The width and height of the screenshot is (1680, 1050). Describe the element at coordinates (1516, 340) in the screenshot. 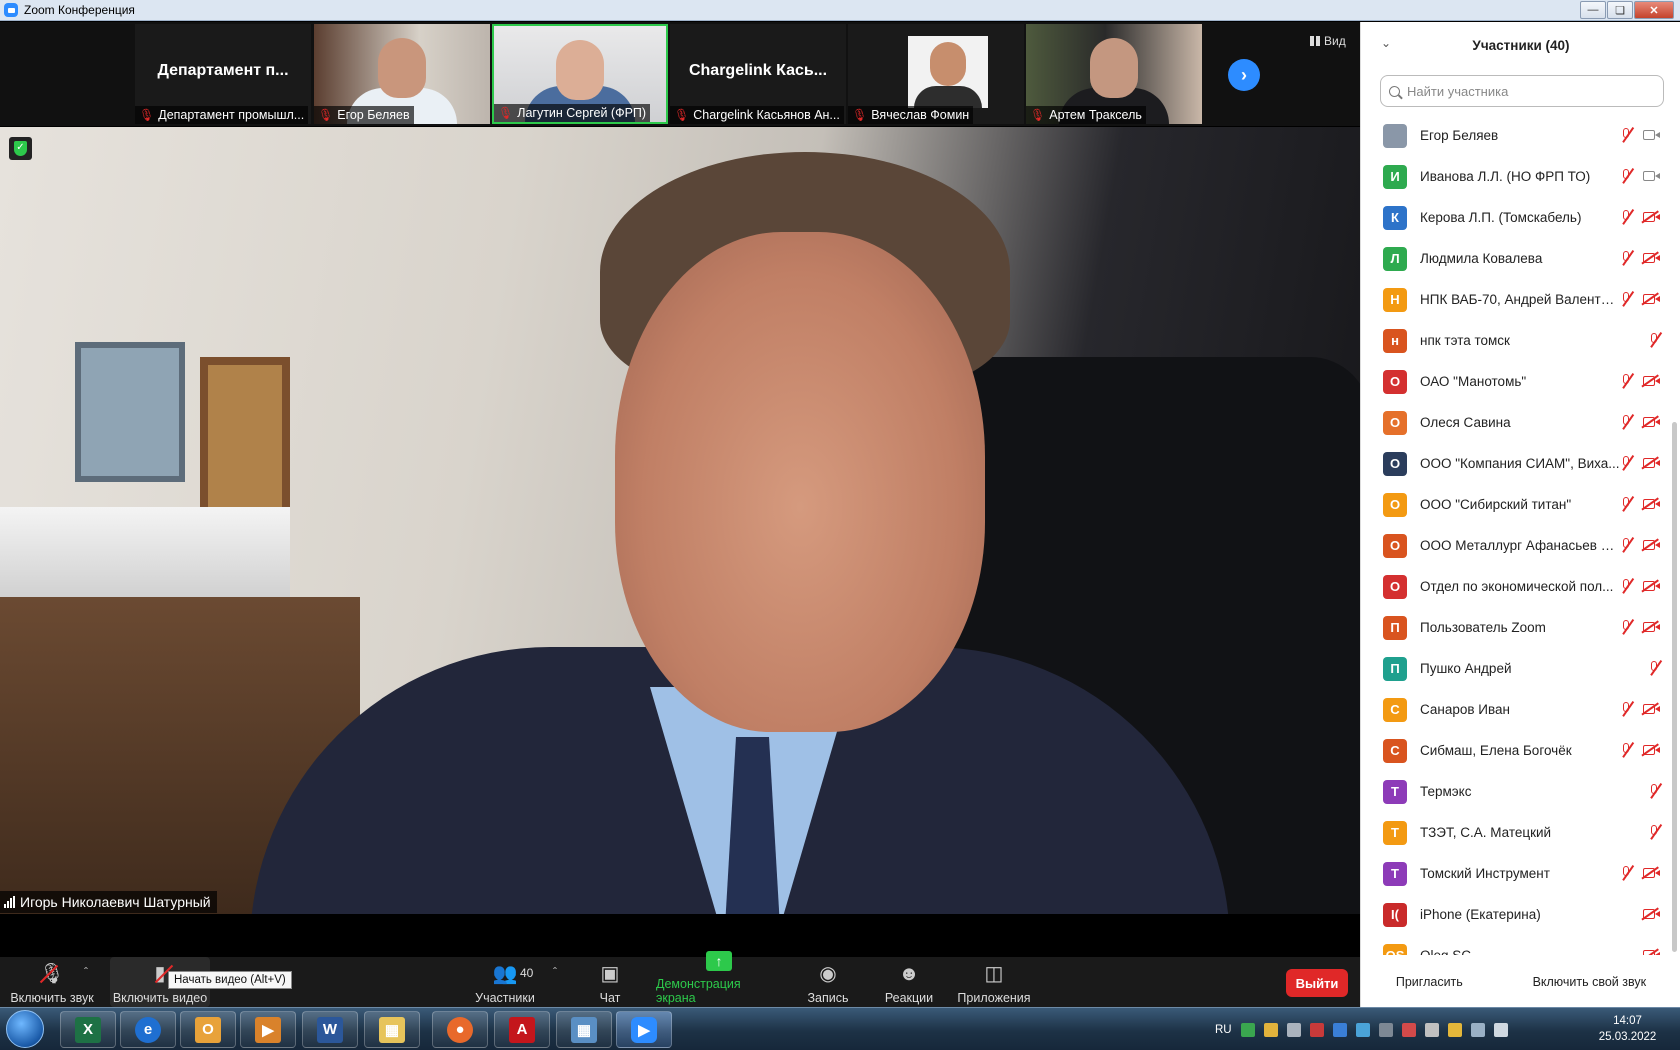

I see `participant-row: н нпк тэта томск` at that location.